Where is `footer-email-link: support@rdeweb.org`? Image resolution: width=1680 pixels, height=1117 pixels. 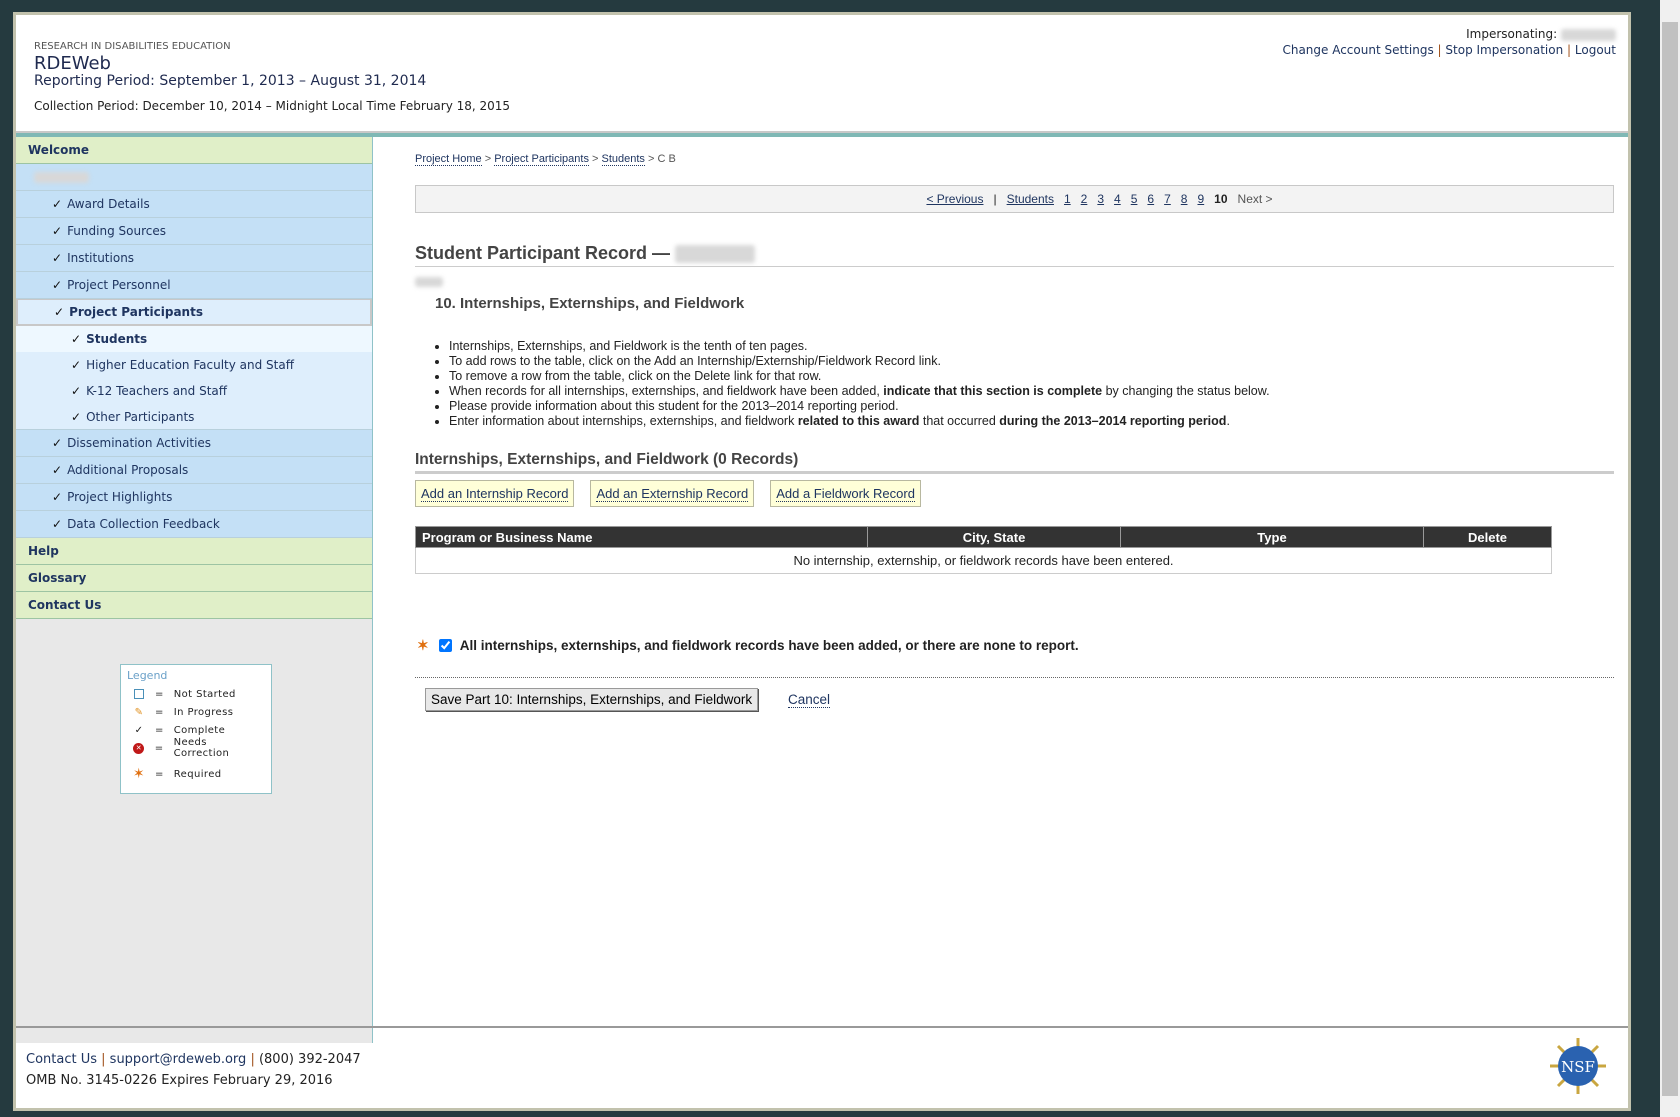
footer-email-link: support@rdeweb.org is located at coordinates (178, 1059).